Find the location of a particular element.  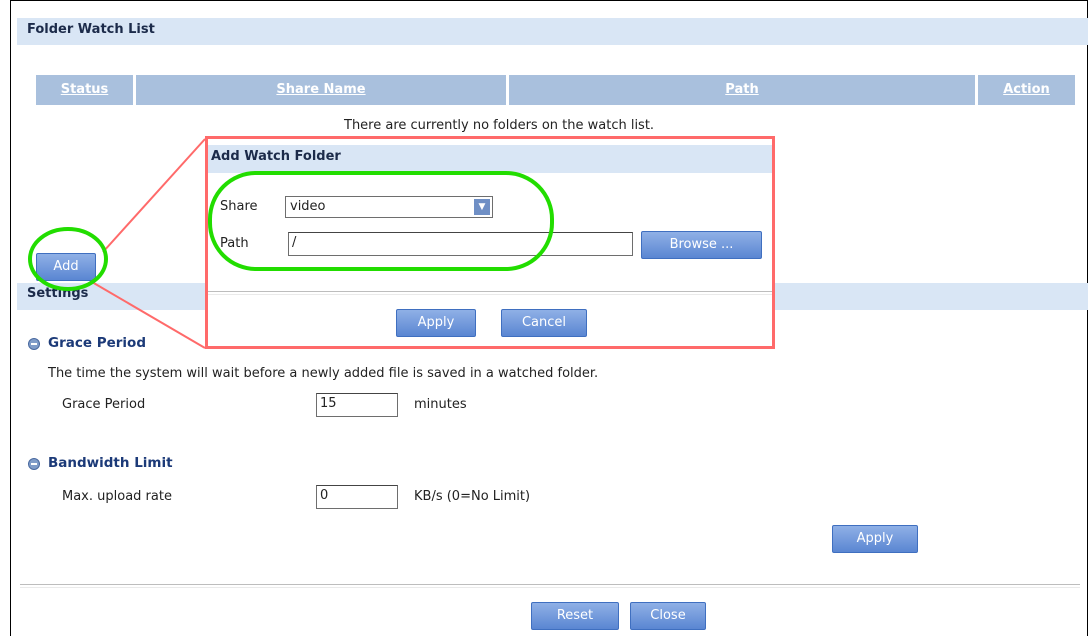

add-highlight-ellipse is located at coordinates (68, 259).